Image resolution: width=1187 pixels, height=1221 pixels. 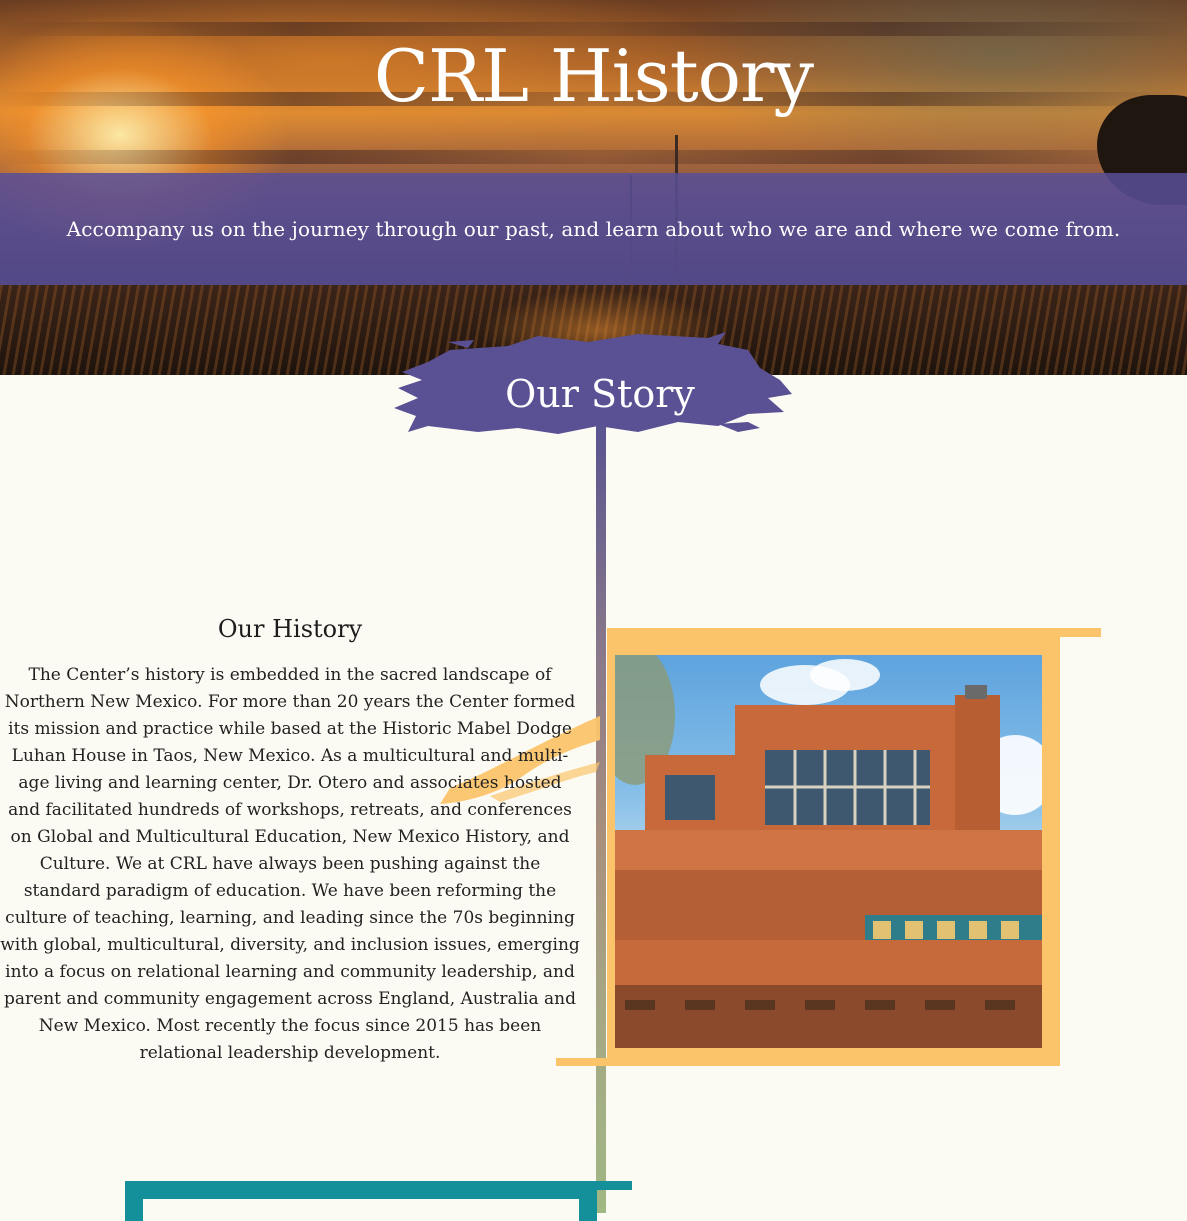 I want to click on history-heading: Our History, so click(x=290, y=629).